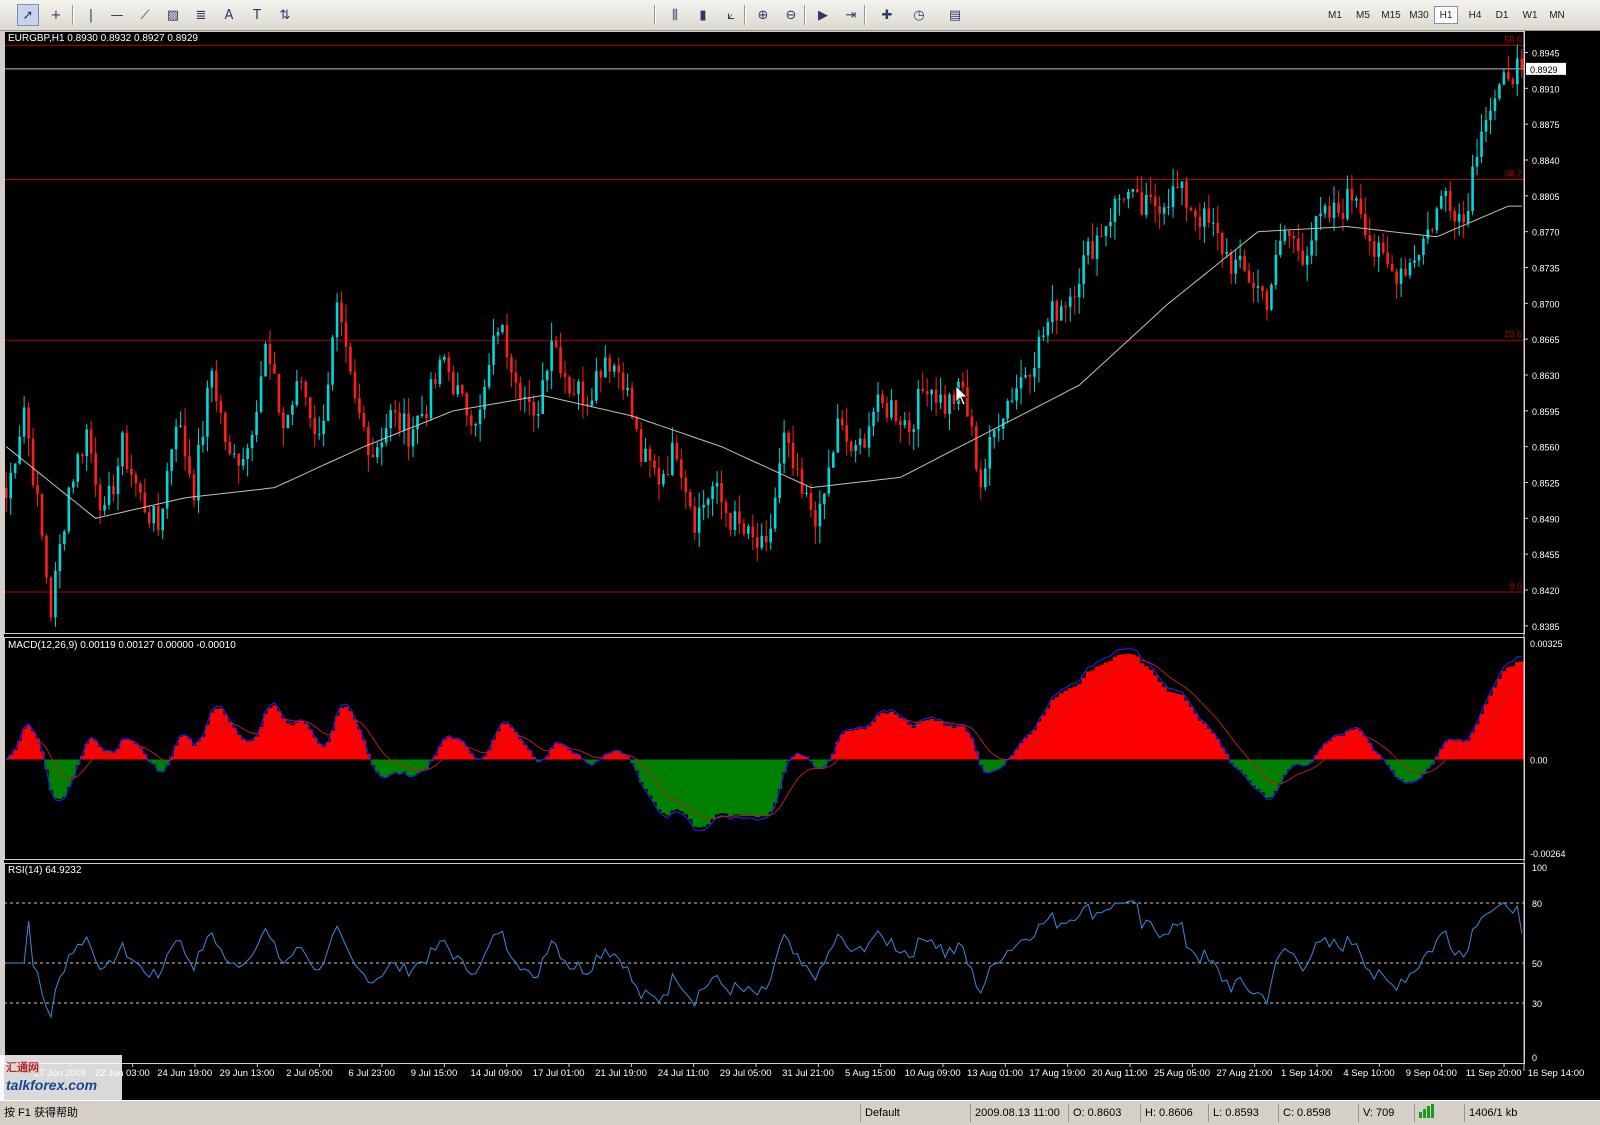 The image size is (1600, 1125). What do you see at coordinates (173, 15) in the screenshot?
I see `equidistant-channel-icon: ▨` at bounding box center [173, 15].